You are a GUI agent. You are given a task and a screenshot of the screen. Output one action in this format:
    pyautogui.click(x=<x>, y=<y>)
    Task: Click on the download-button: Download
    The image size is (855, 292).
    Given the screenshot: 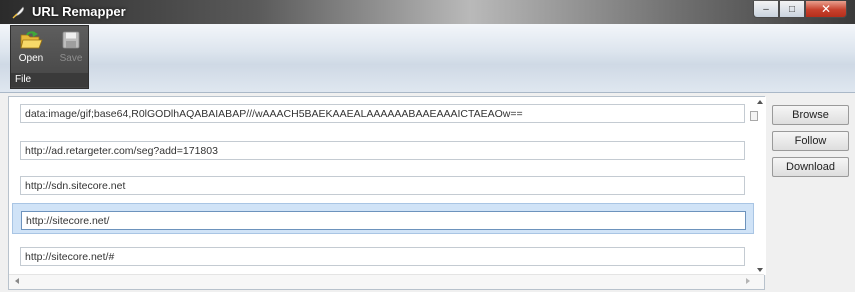 What is the action you would take?
    pyautogui.click(x=810, y=167)
    